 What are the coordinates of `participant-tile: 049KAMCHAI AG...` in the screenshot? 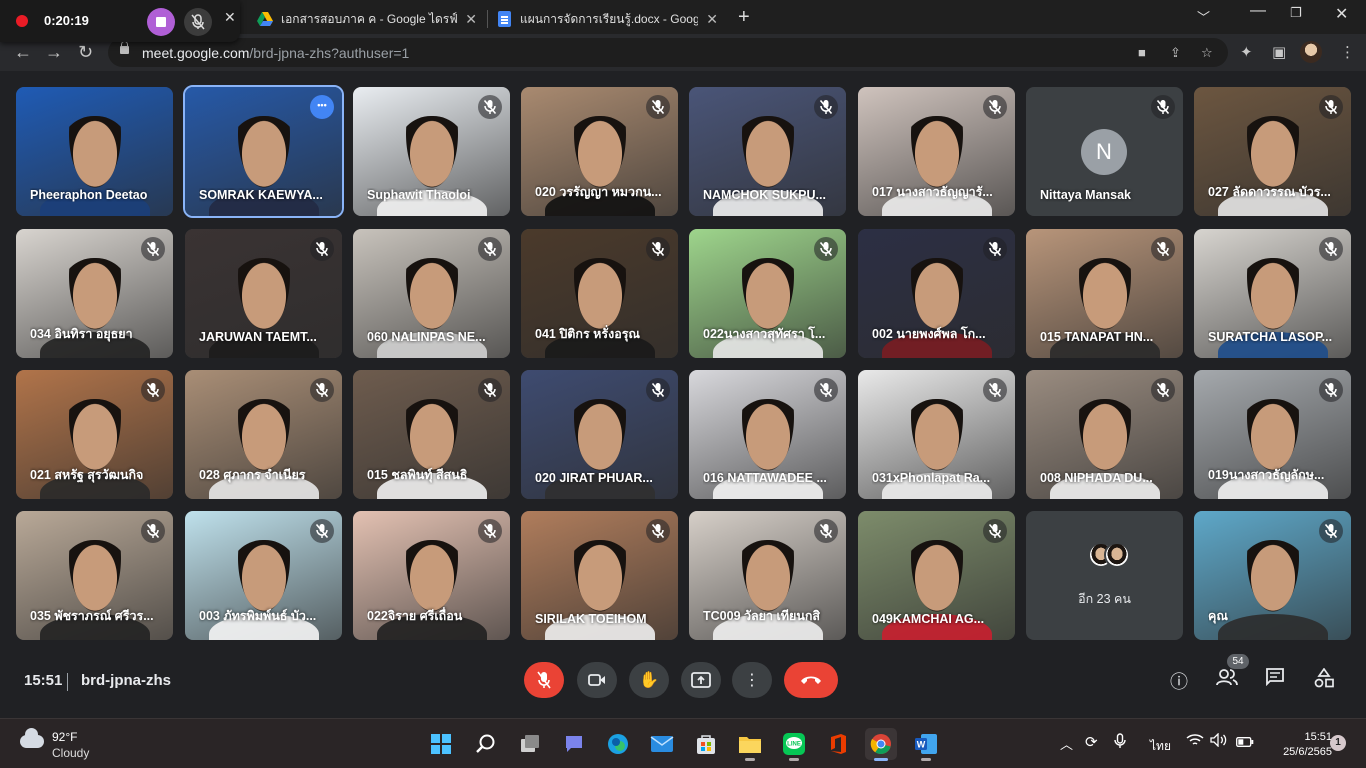 It's located at (936, 575).